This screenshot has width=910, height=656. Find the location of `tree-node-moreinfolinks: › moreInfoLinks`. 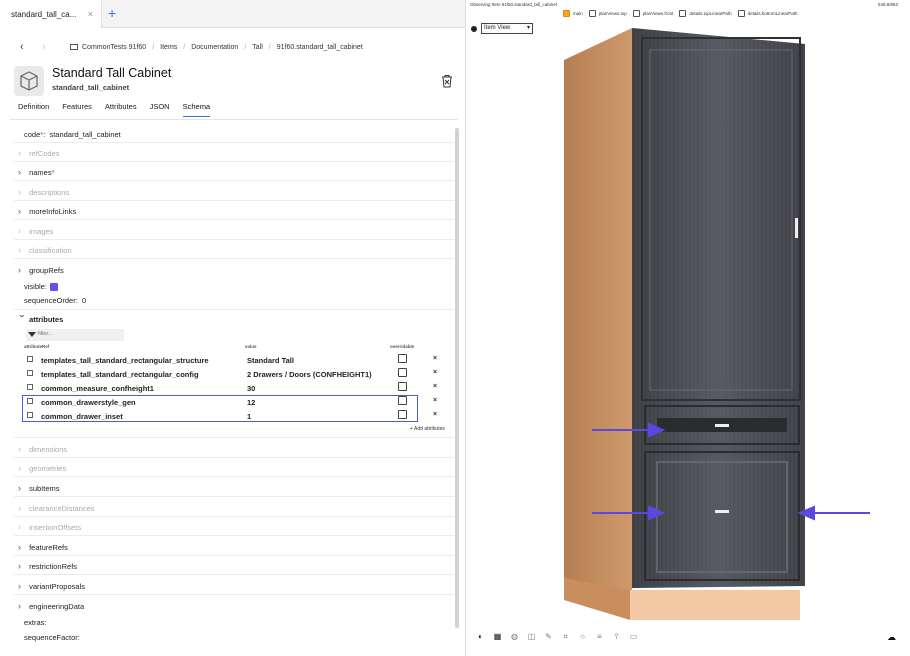

tree-node-moreinfolinks: › moreInfoLinks is located at coordinates (47, 211).